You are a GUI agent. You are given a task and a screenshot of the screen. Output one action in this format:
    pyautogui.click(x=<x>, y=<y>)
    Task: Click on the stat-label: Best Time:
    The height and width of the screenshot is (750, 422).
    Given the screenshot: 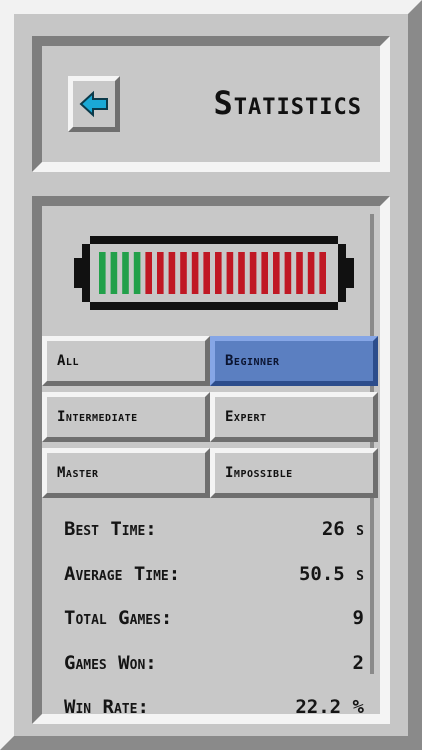 What is the action you would take?
    pyautogui.click(x=110, y=529)
    